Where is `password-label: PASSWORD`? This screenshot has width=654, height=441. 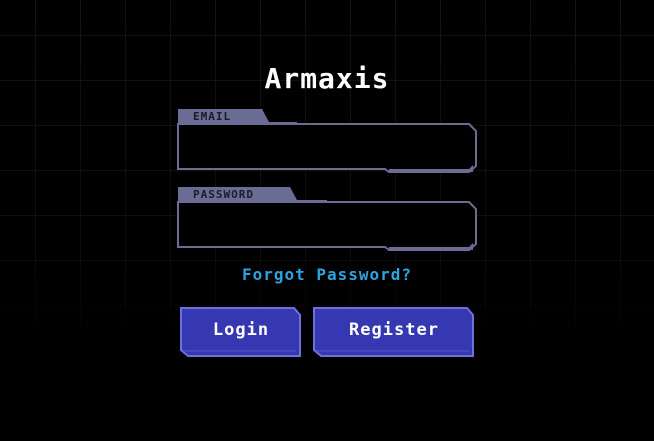
password-label: PASSWORD is located at coordinates (223, 194).